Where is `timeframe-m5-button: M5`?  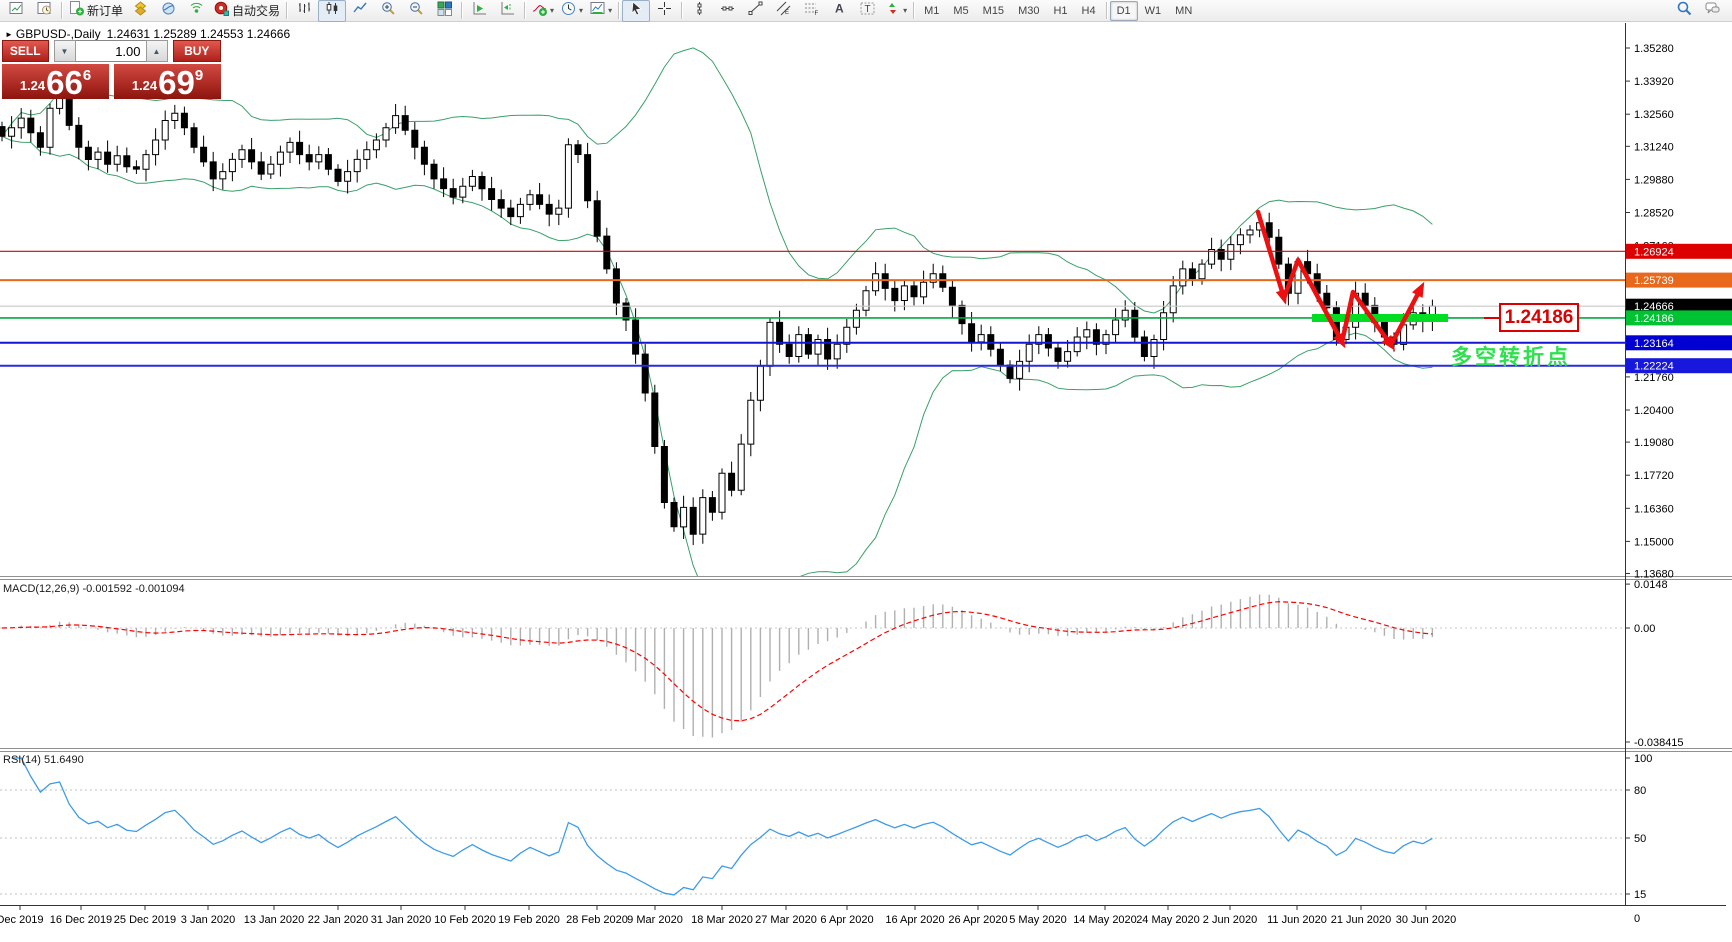 timeframe-m5-button: M5 is located at coordinates (960, 11).